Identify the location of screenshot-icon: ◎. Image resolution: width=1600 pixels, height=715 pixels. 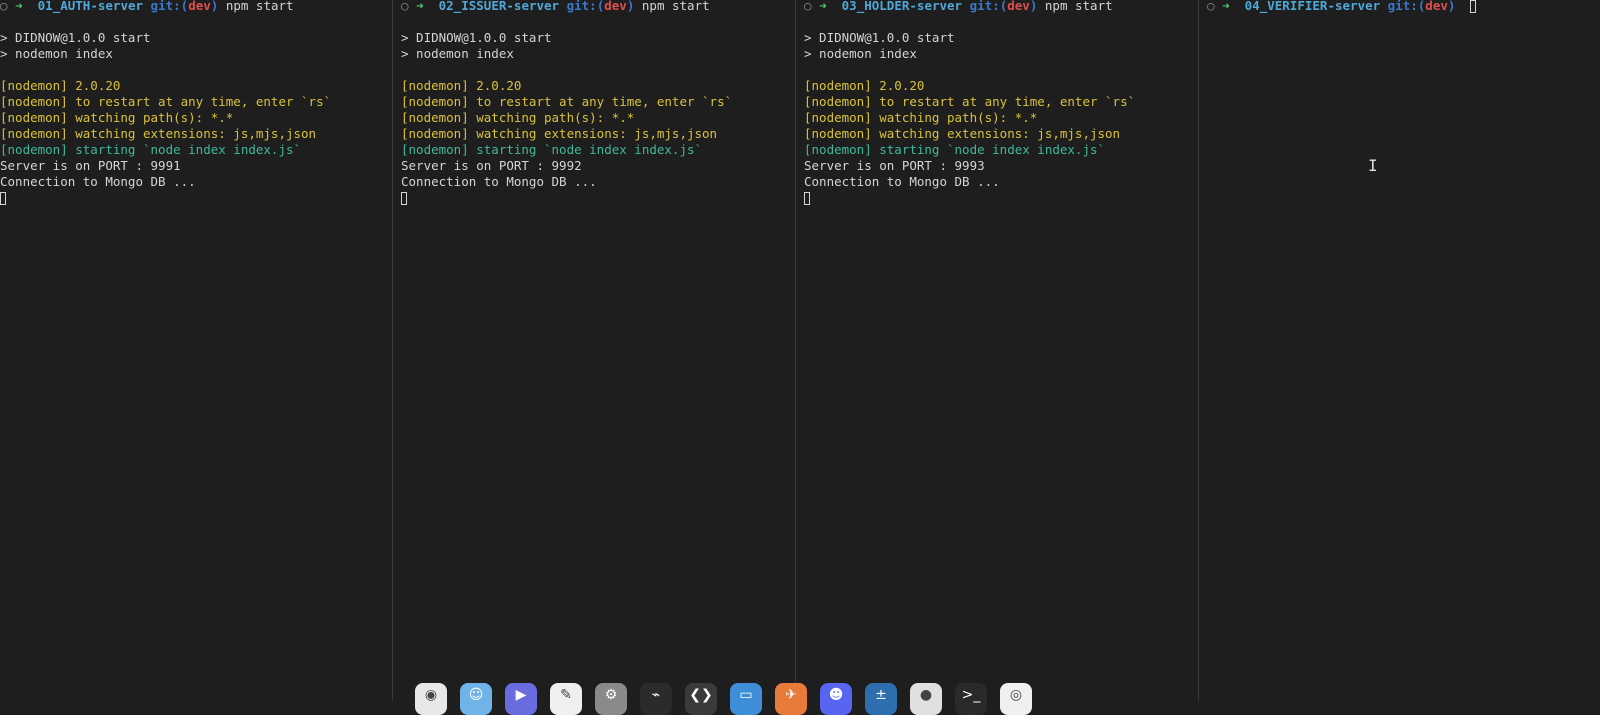
(1016, 699).